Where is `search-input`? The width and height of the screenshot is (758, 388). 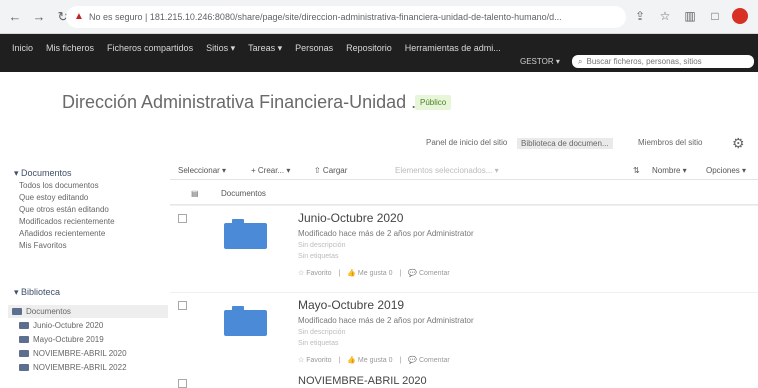
search-input is located at coordinates (661, 61).